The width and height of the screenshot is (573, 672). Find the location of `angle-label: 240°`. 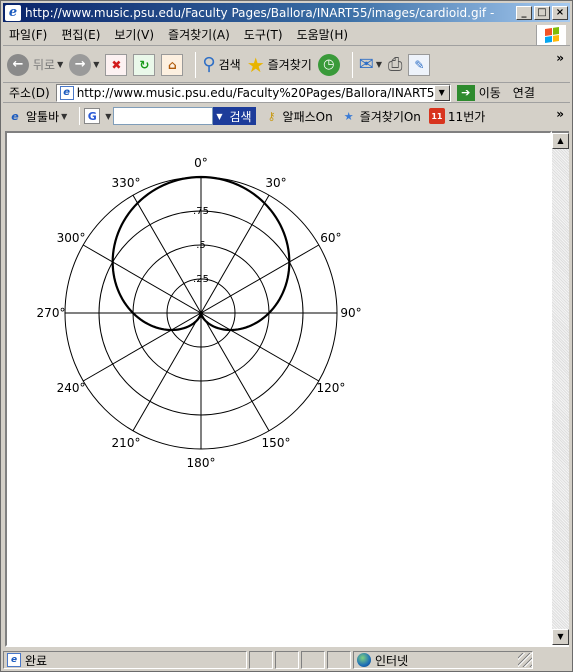

angle-label: 240° is located at coordinates (71, 388).